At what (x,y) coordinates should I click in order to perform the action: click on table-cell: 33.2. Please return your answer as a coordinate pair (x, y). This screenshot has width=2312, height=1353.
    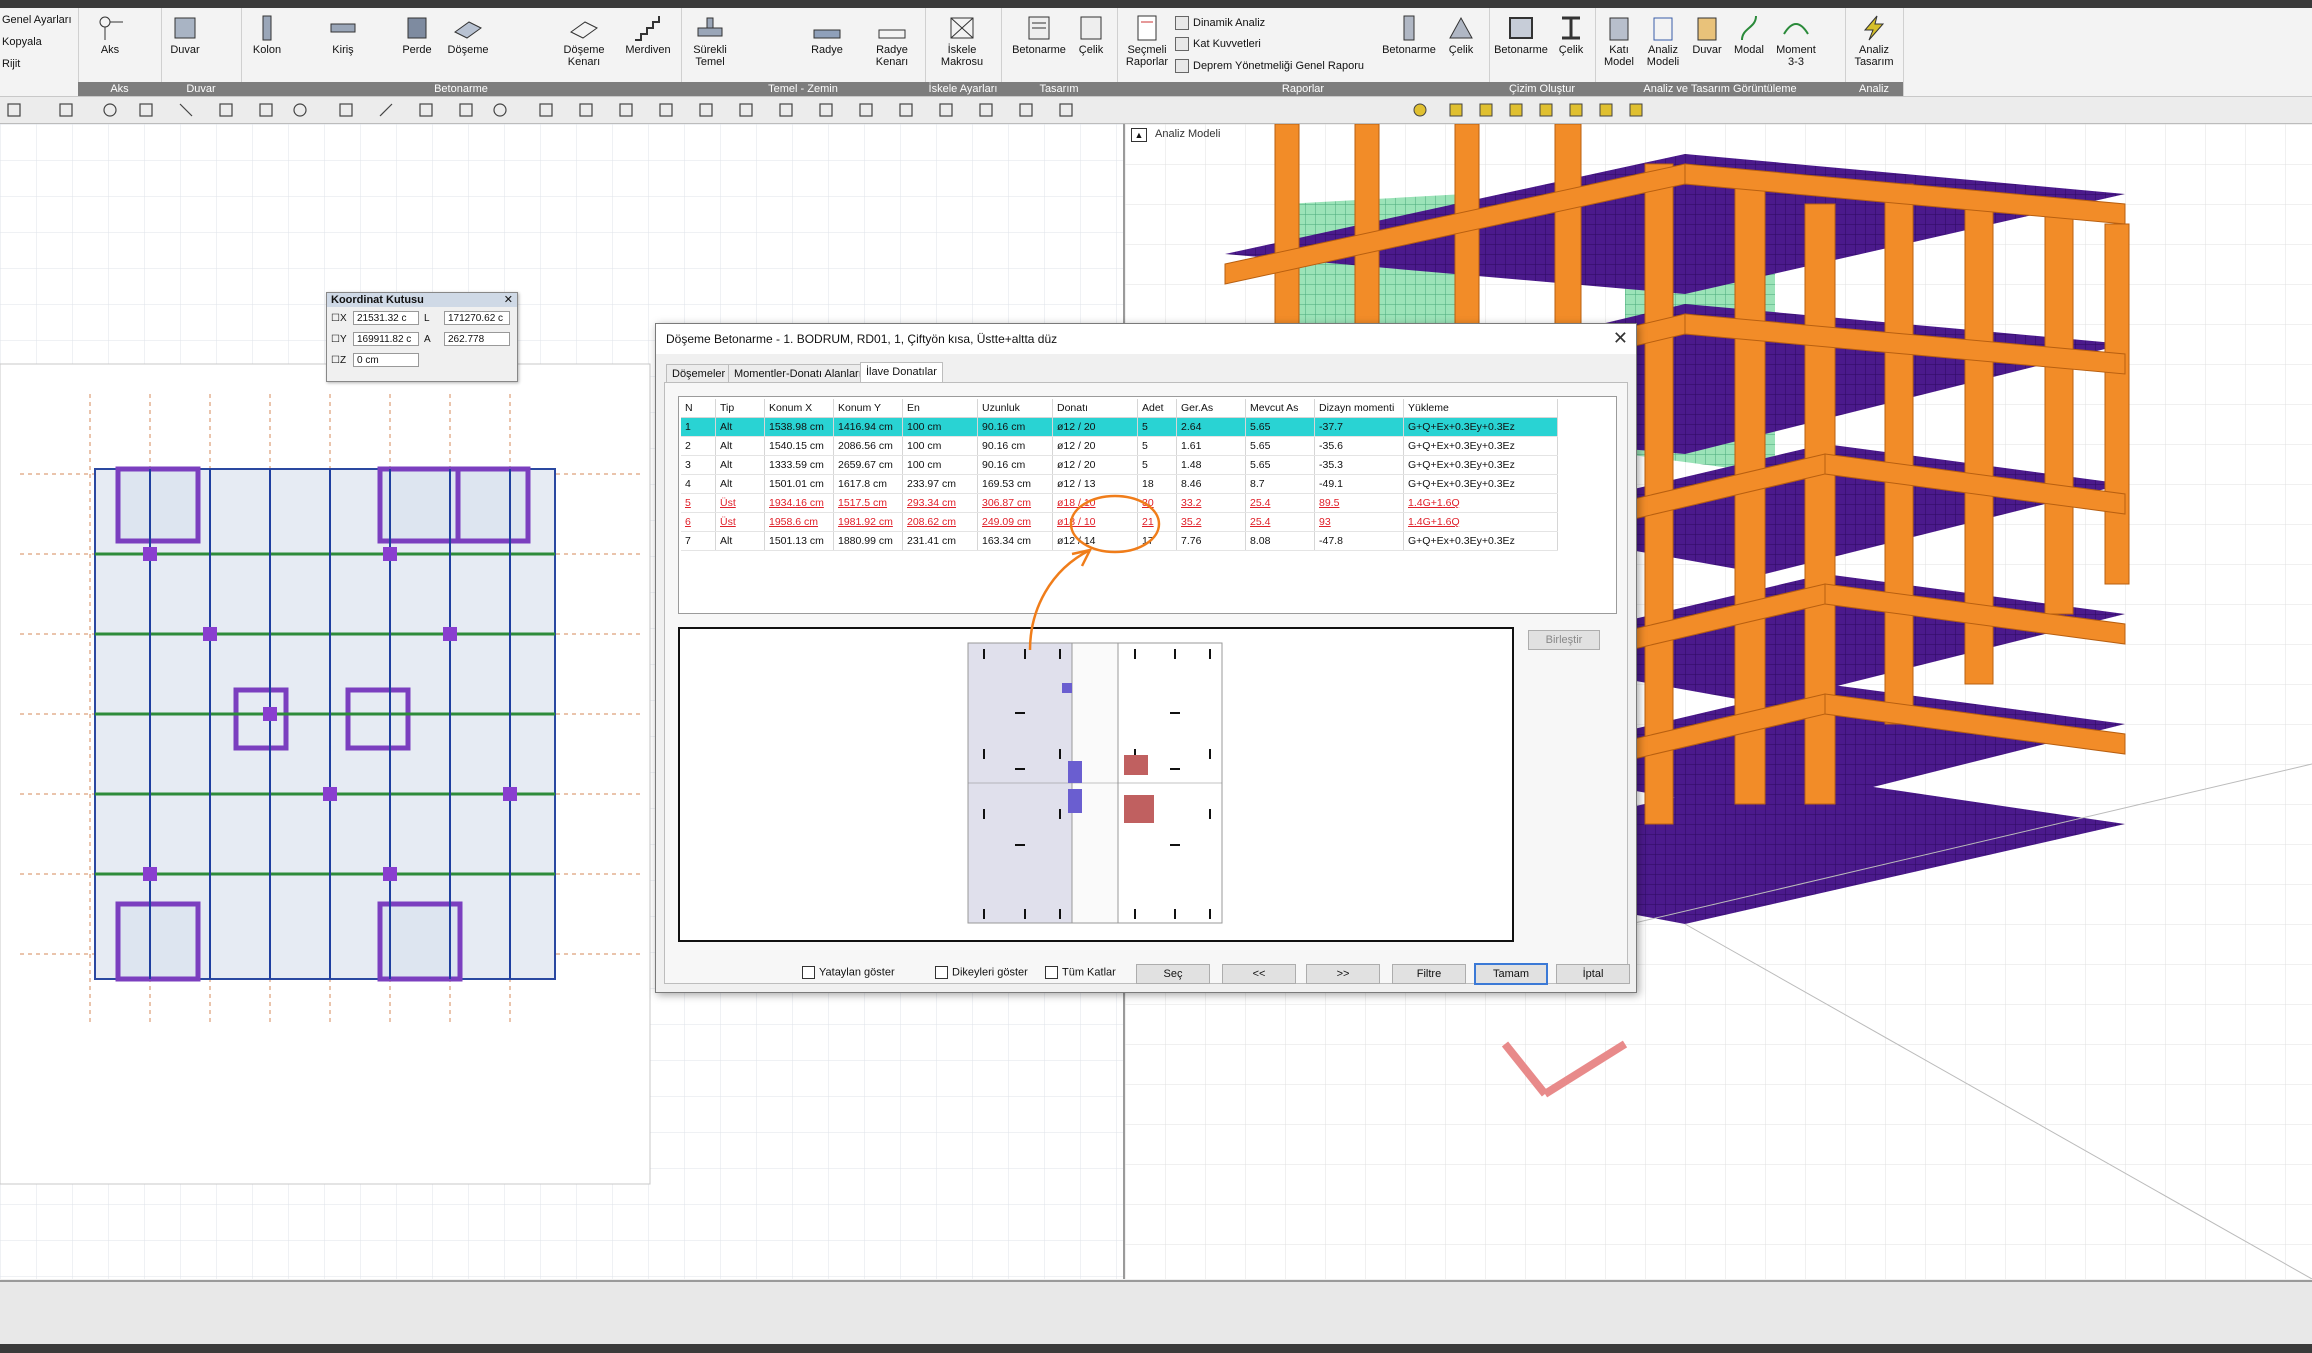
    Looking at the image, I should click on (1211, 503).